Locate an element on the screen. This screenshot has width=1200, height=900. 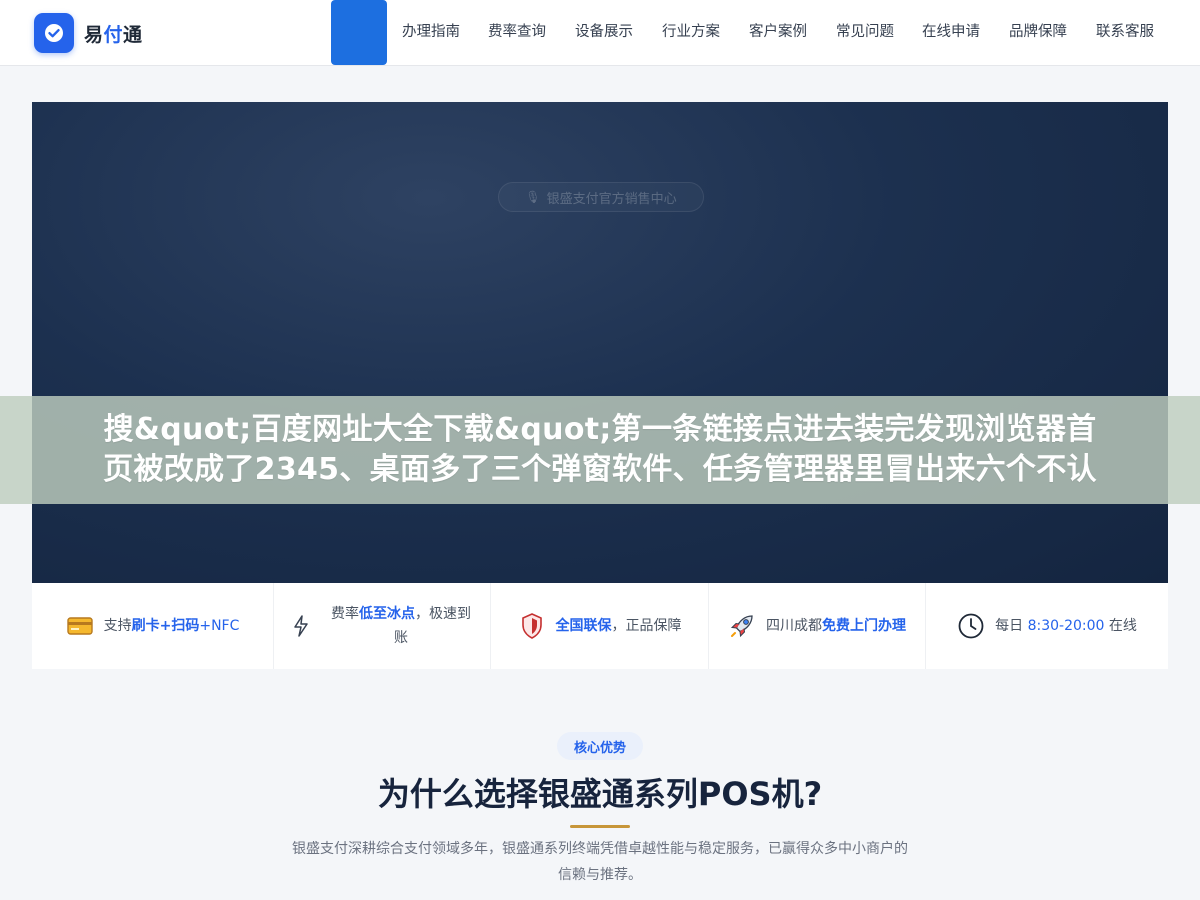
brand-name: 易付通 is located at coordinates (113, 34).